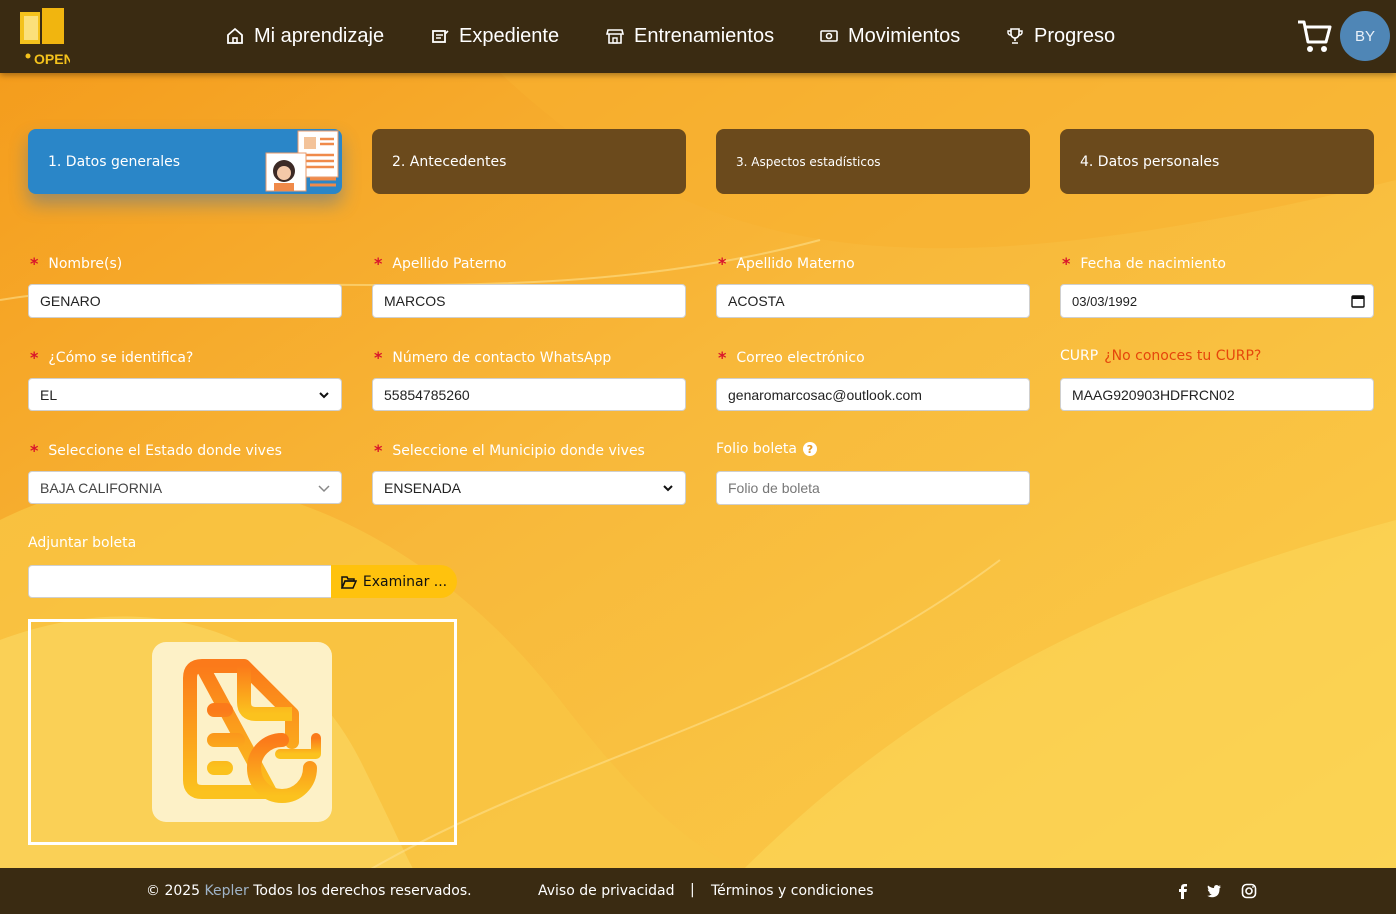 Image resolution: width=1396 pixels, height=914 pixels. I want to click on select-value: BAJA CALIFORNIA, so click(101, 487).